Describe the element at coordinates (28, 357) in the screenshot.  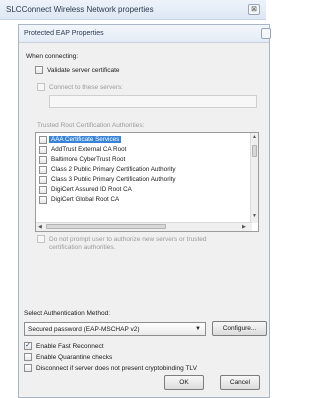
I see `quarantine-checkbox` at that location.